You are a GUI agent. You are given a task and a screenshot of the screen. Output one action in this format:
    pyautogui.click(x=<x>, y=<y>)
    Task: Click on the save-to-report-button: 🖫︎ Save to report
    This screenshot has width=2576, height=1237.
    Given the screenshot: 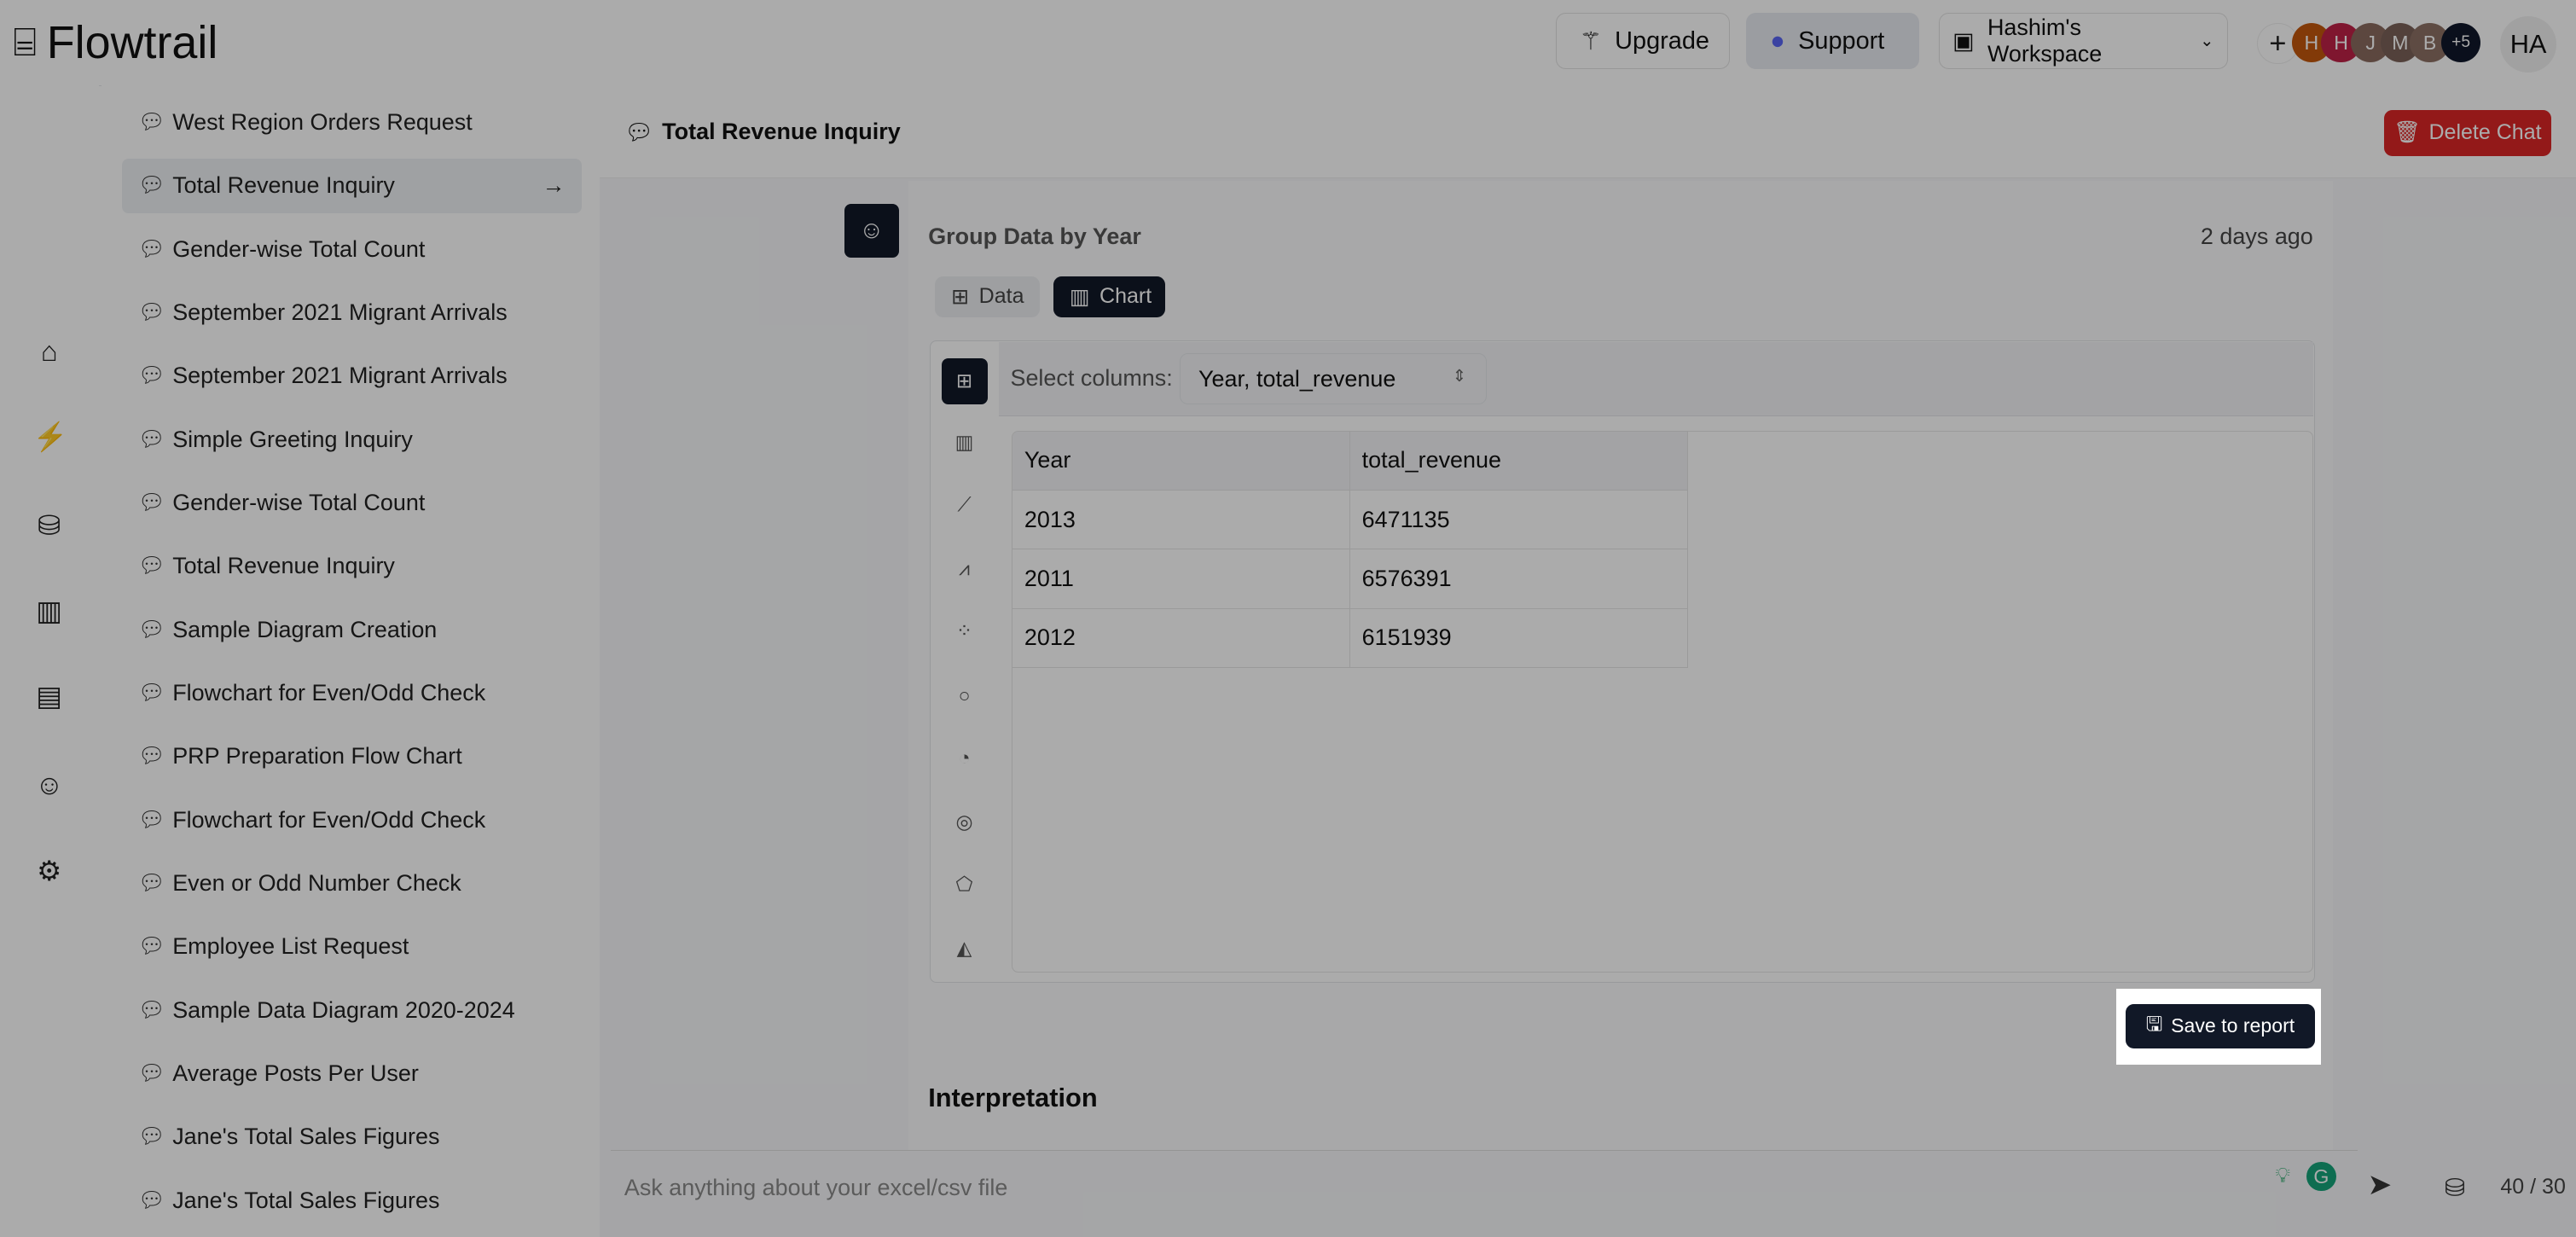 What is the action you would take?
    pyautogui.click(x=2220, y=1025)
    